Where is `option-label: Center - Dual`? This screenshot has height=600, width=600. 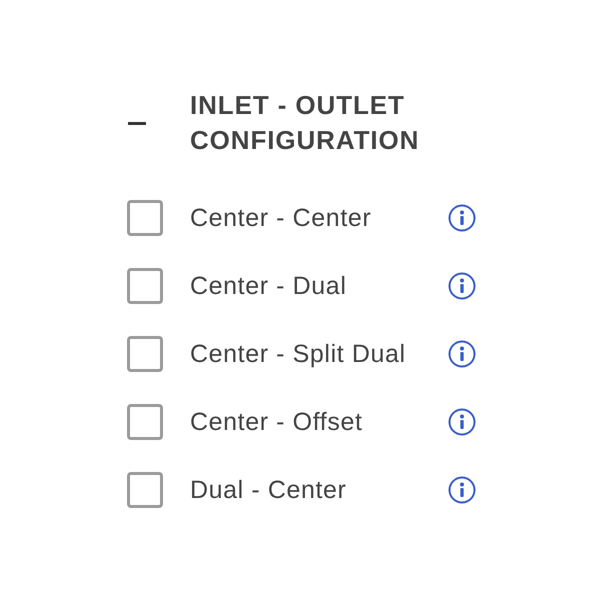
option-label: Center - Dual is located at coordinates (319, 286).